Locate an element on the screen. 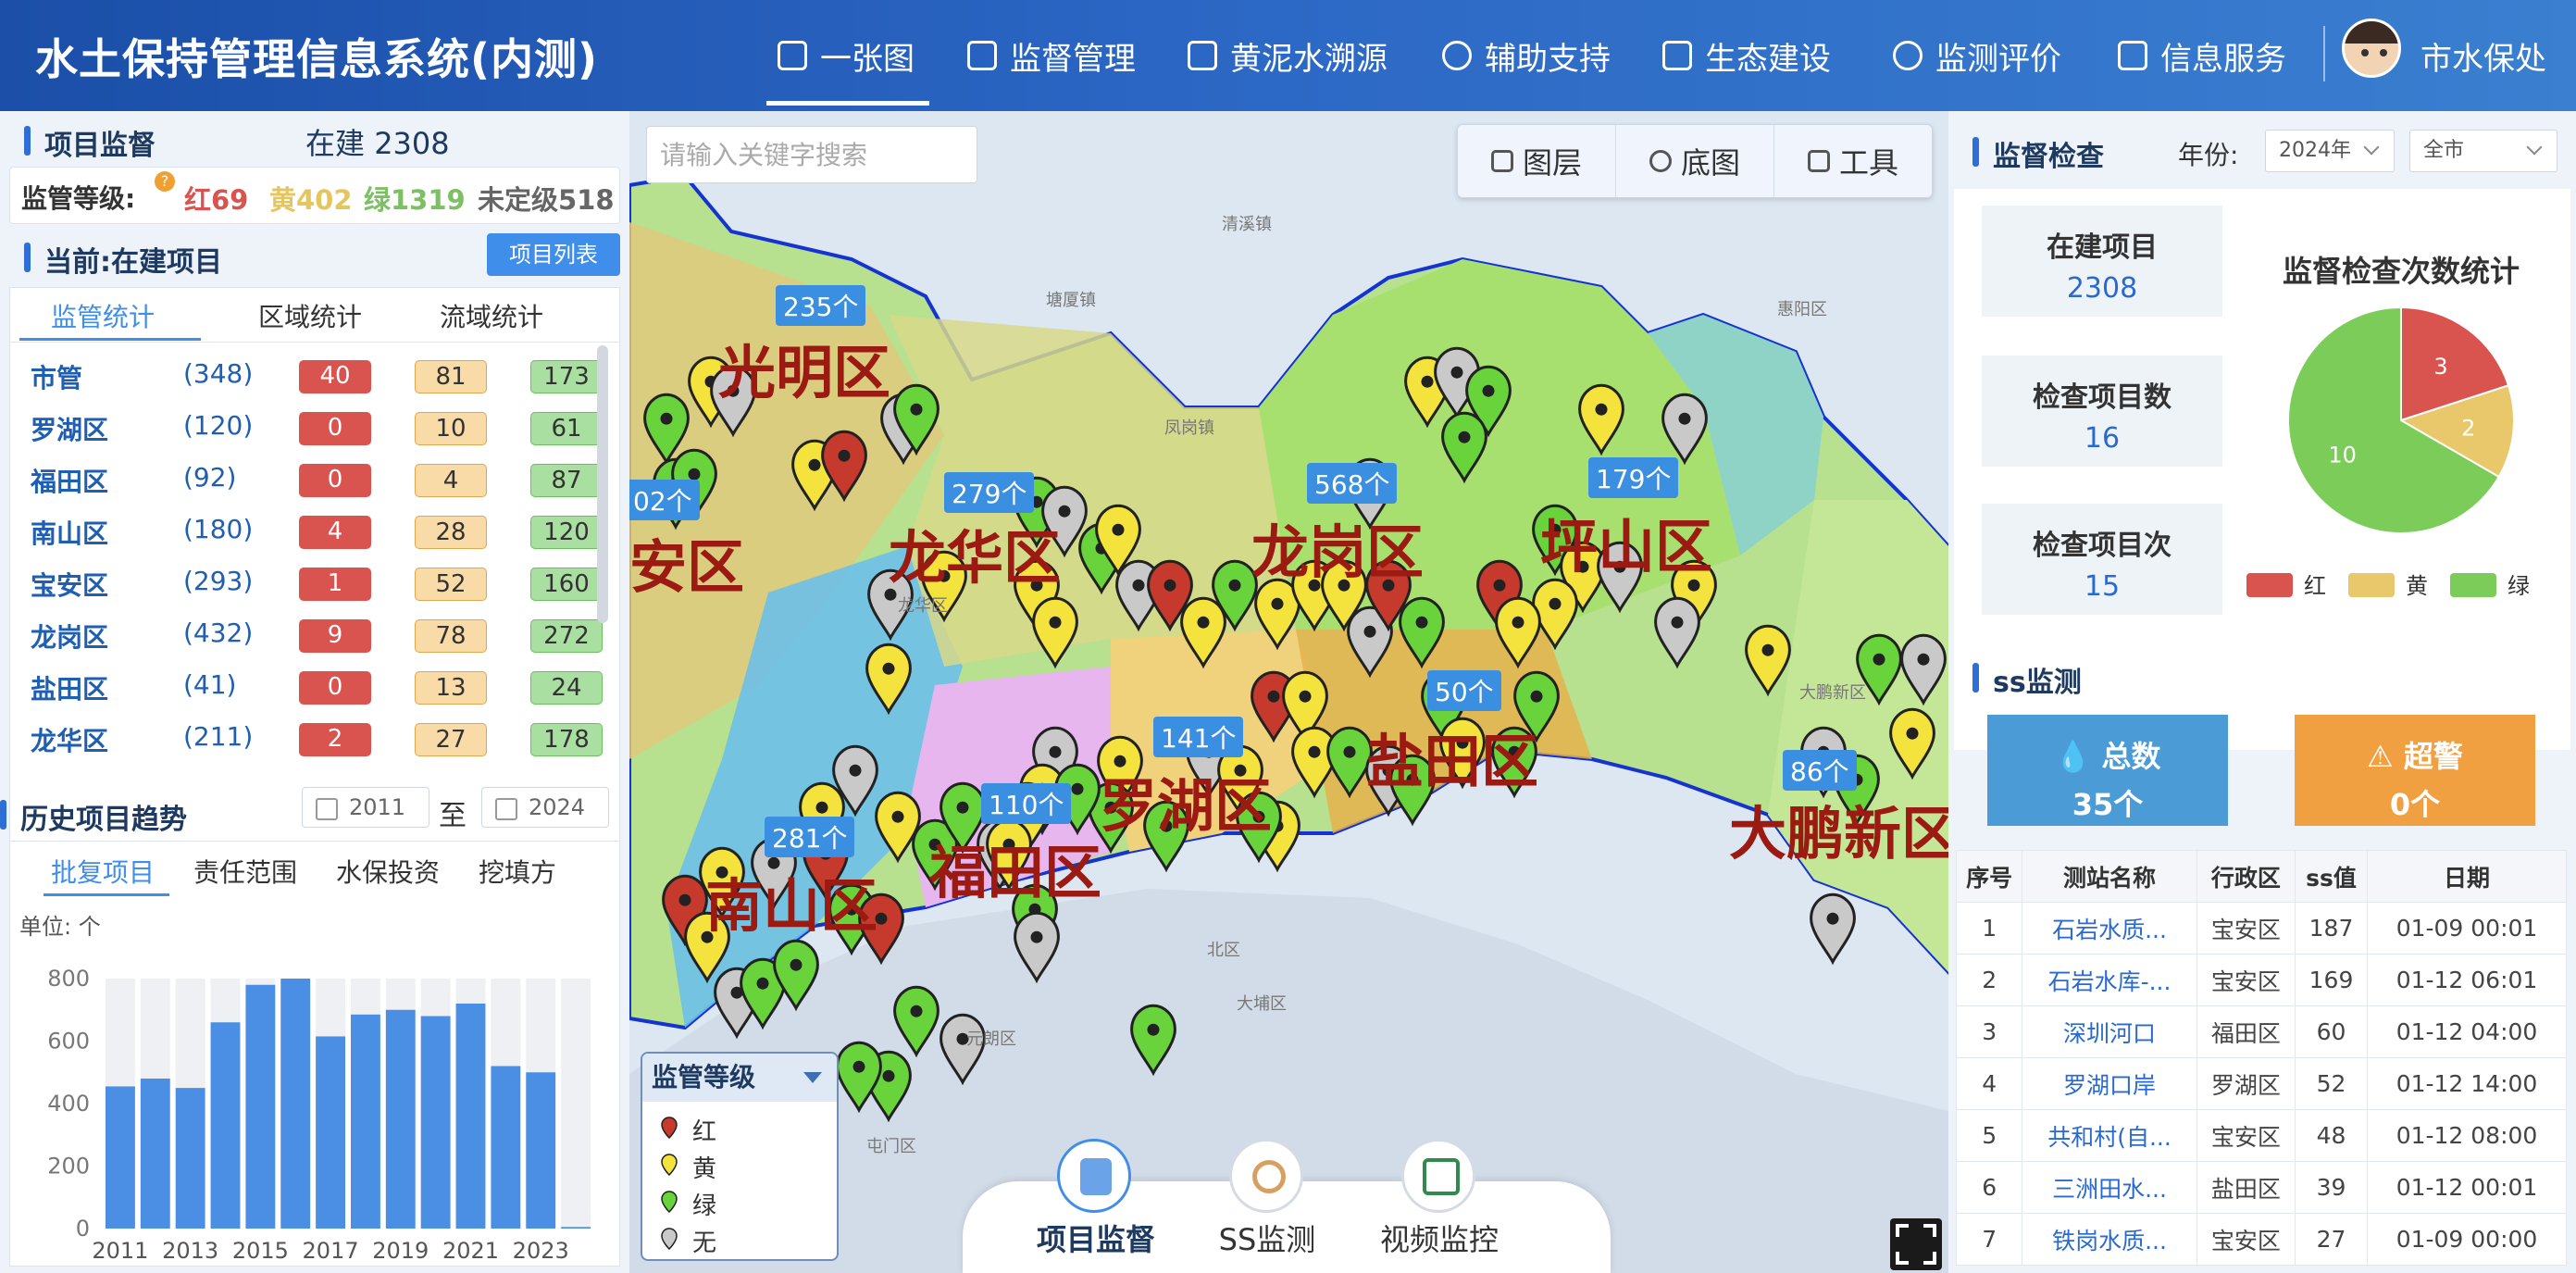 Image resolution: width=2576 pixels, height=1273 pixels. project-supervision-icon is located at coordinates (1094, 1176).